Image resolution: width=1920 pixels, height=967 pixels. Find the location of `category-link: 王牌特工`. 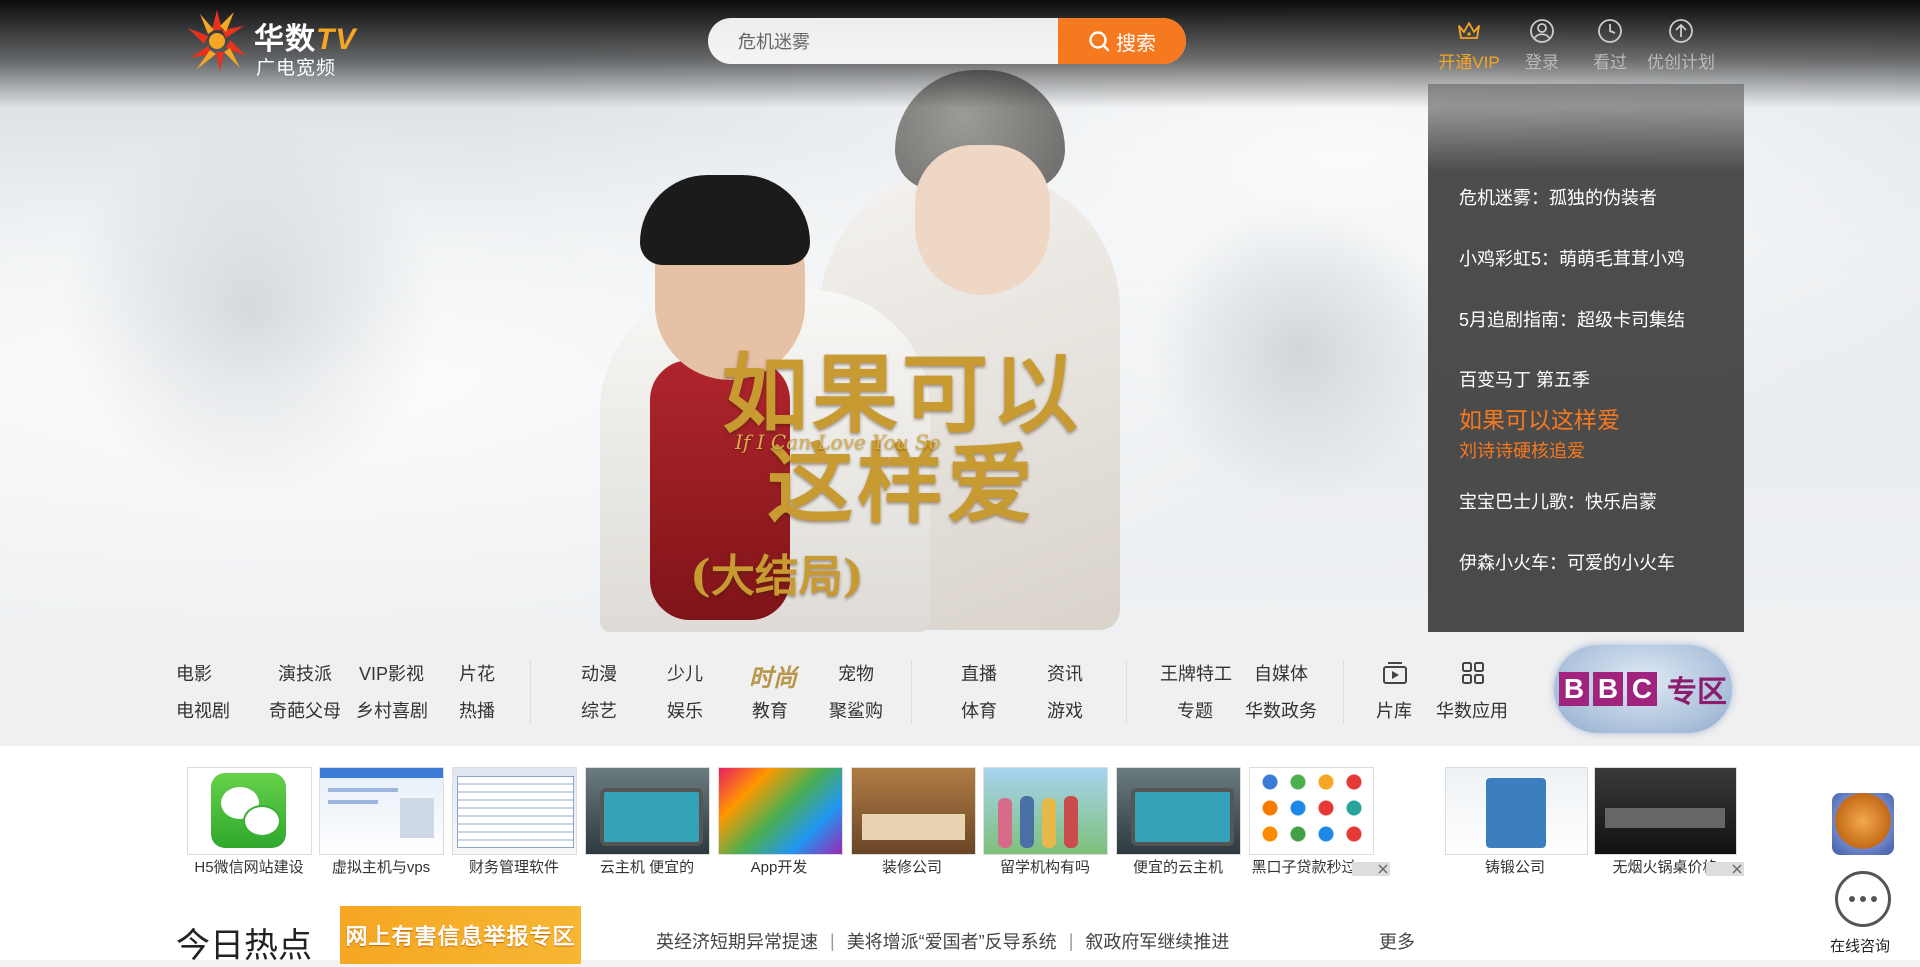

category-link: 王牌特工 is located at coordinates (1196, 673).